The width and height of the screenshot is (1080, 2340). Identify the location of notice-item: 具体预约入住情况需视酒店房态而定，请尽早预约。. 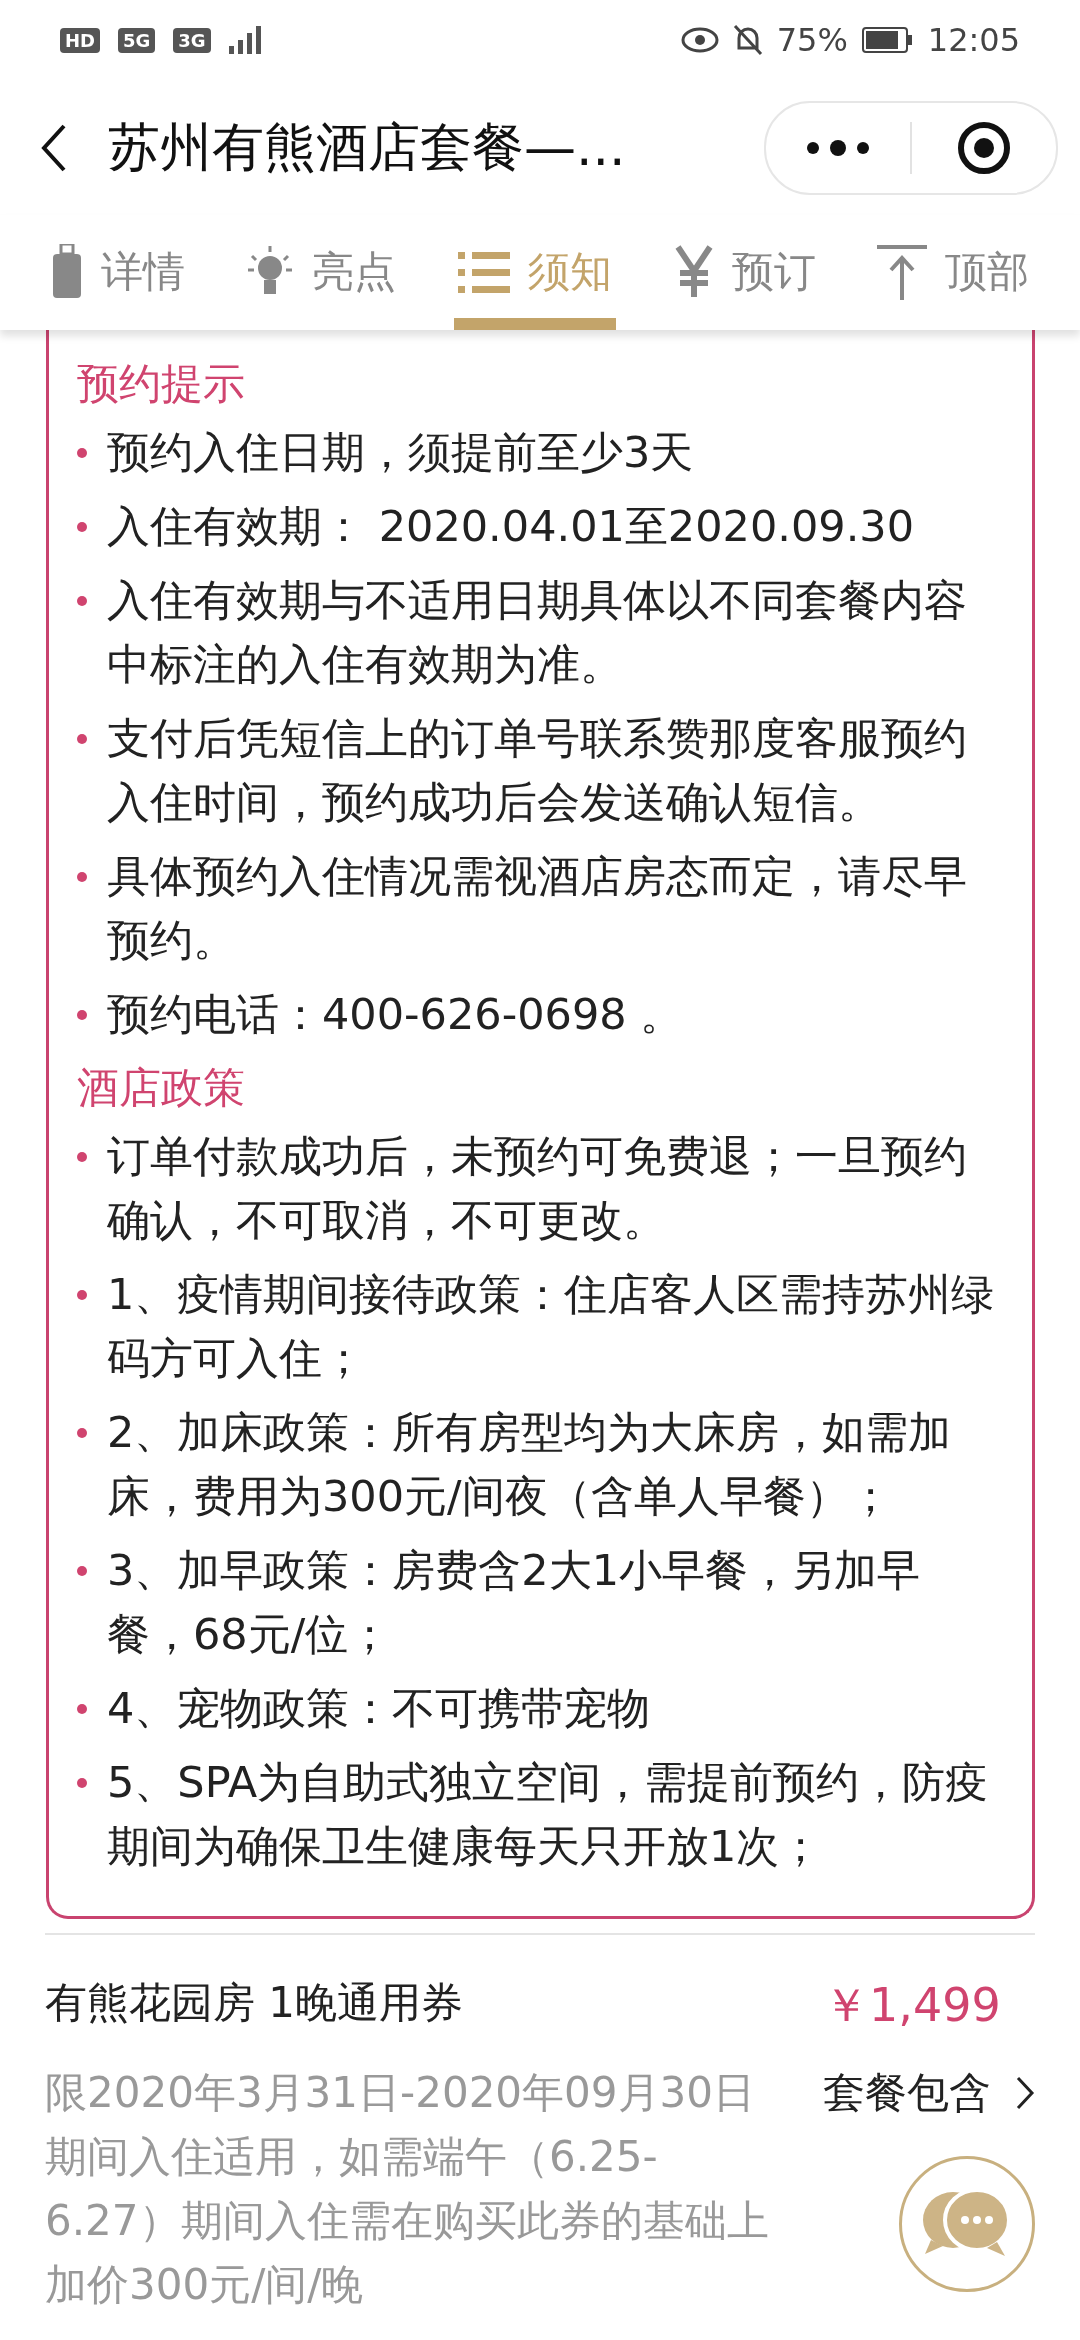
(537, 908).